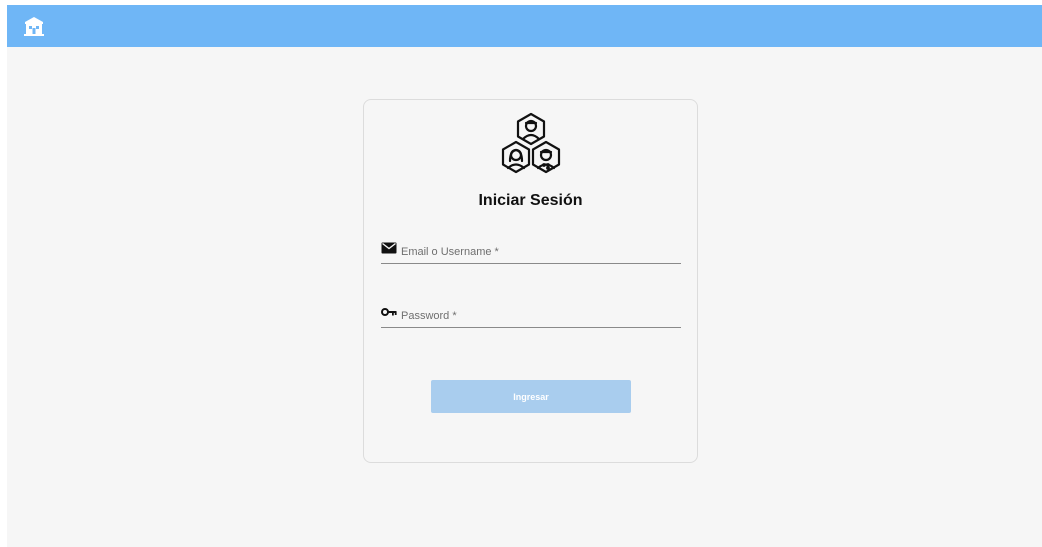 This screenshot has width=1042, height=547. I want to click on team-hexagon-icon, so click(531, 147).